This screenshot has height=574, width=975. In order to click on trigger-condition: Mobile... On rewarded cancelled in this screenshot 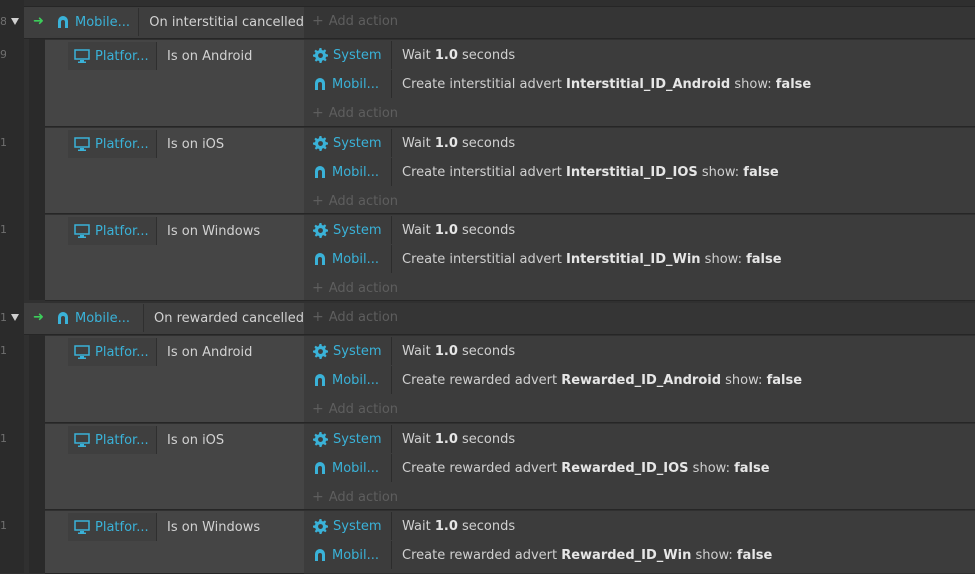, I will do `click(177, 318)`.